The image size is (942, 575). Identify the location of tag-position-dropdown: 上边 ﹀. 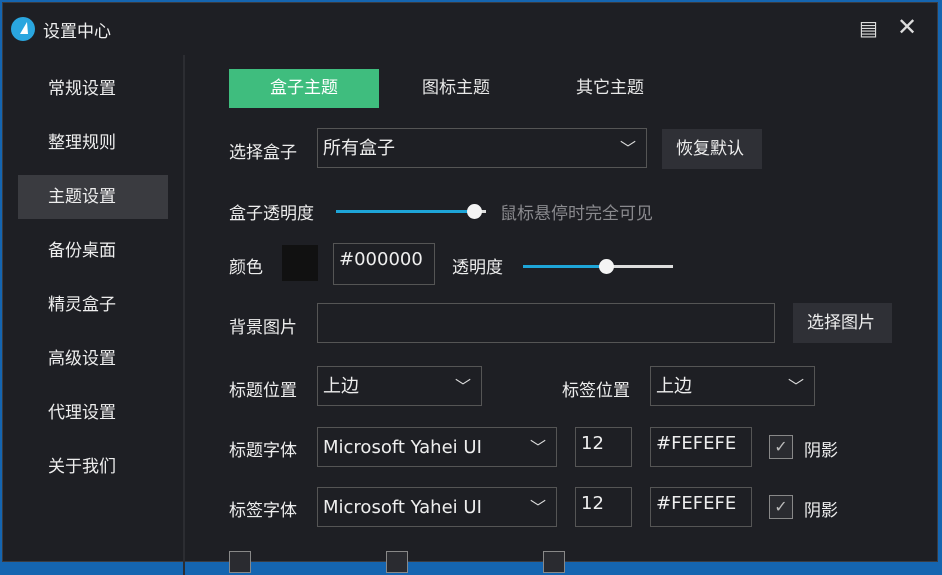
(732, 386).